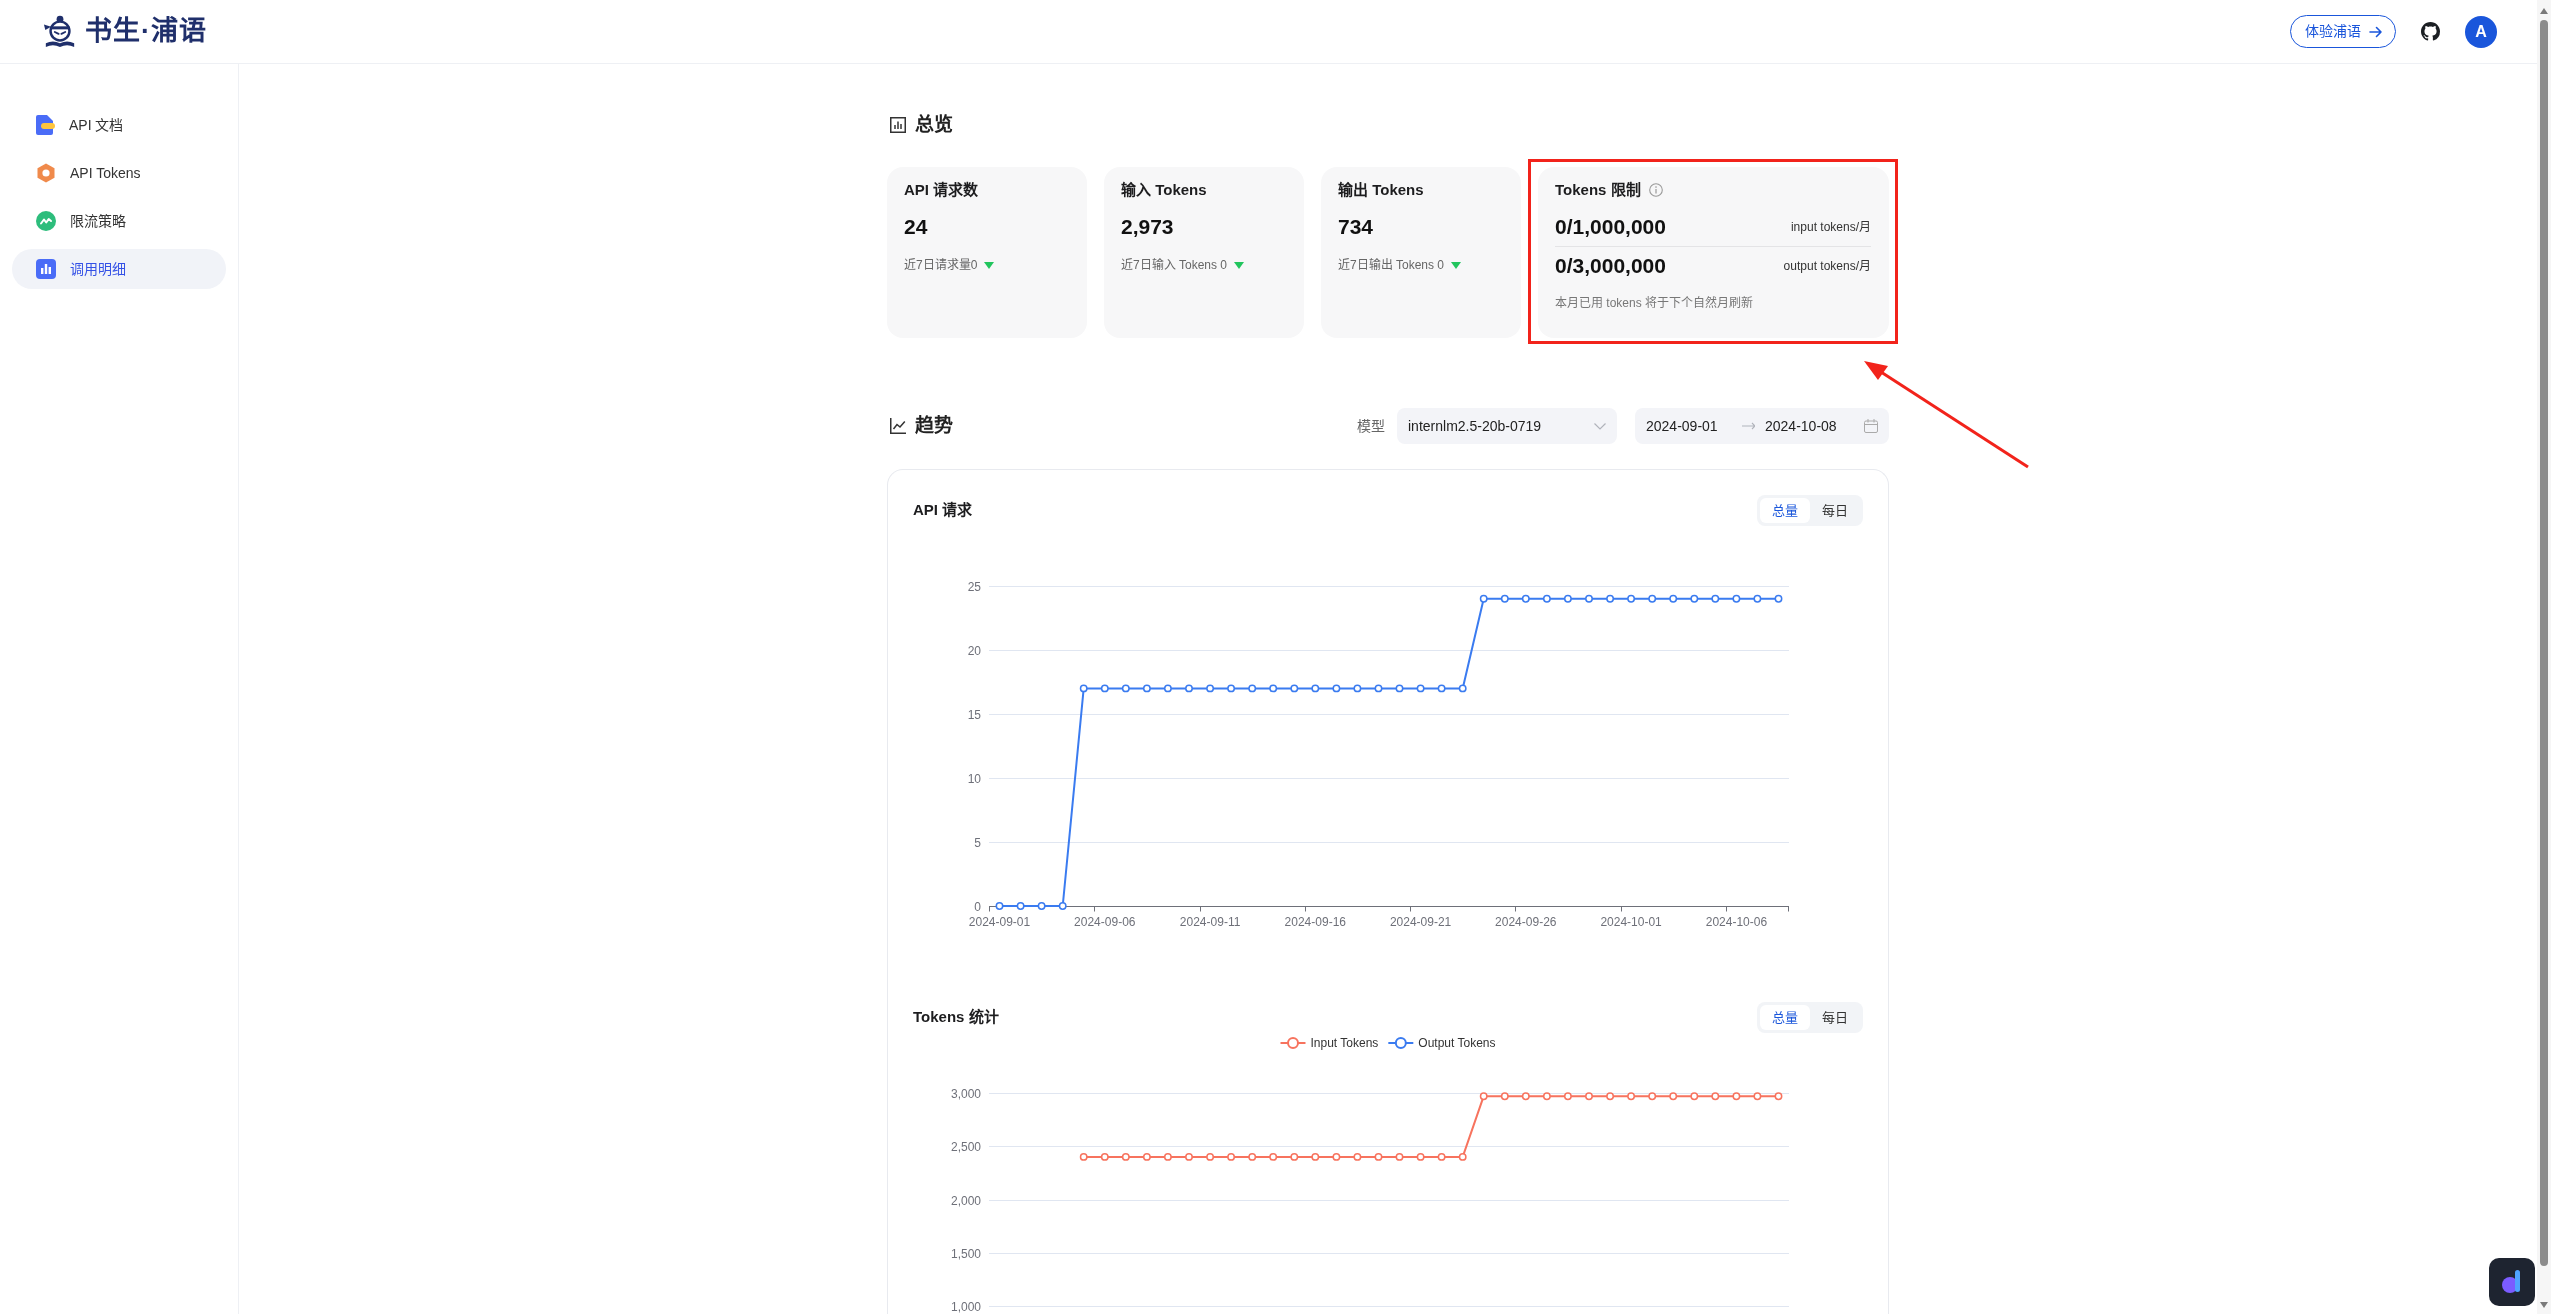 The image size is (2551, 1314). I want to click on calendar-icon, so click(1871, 426).